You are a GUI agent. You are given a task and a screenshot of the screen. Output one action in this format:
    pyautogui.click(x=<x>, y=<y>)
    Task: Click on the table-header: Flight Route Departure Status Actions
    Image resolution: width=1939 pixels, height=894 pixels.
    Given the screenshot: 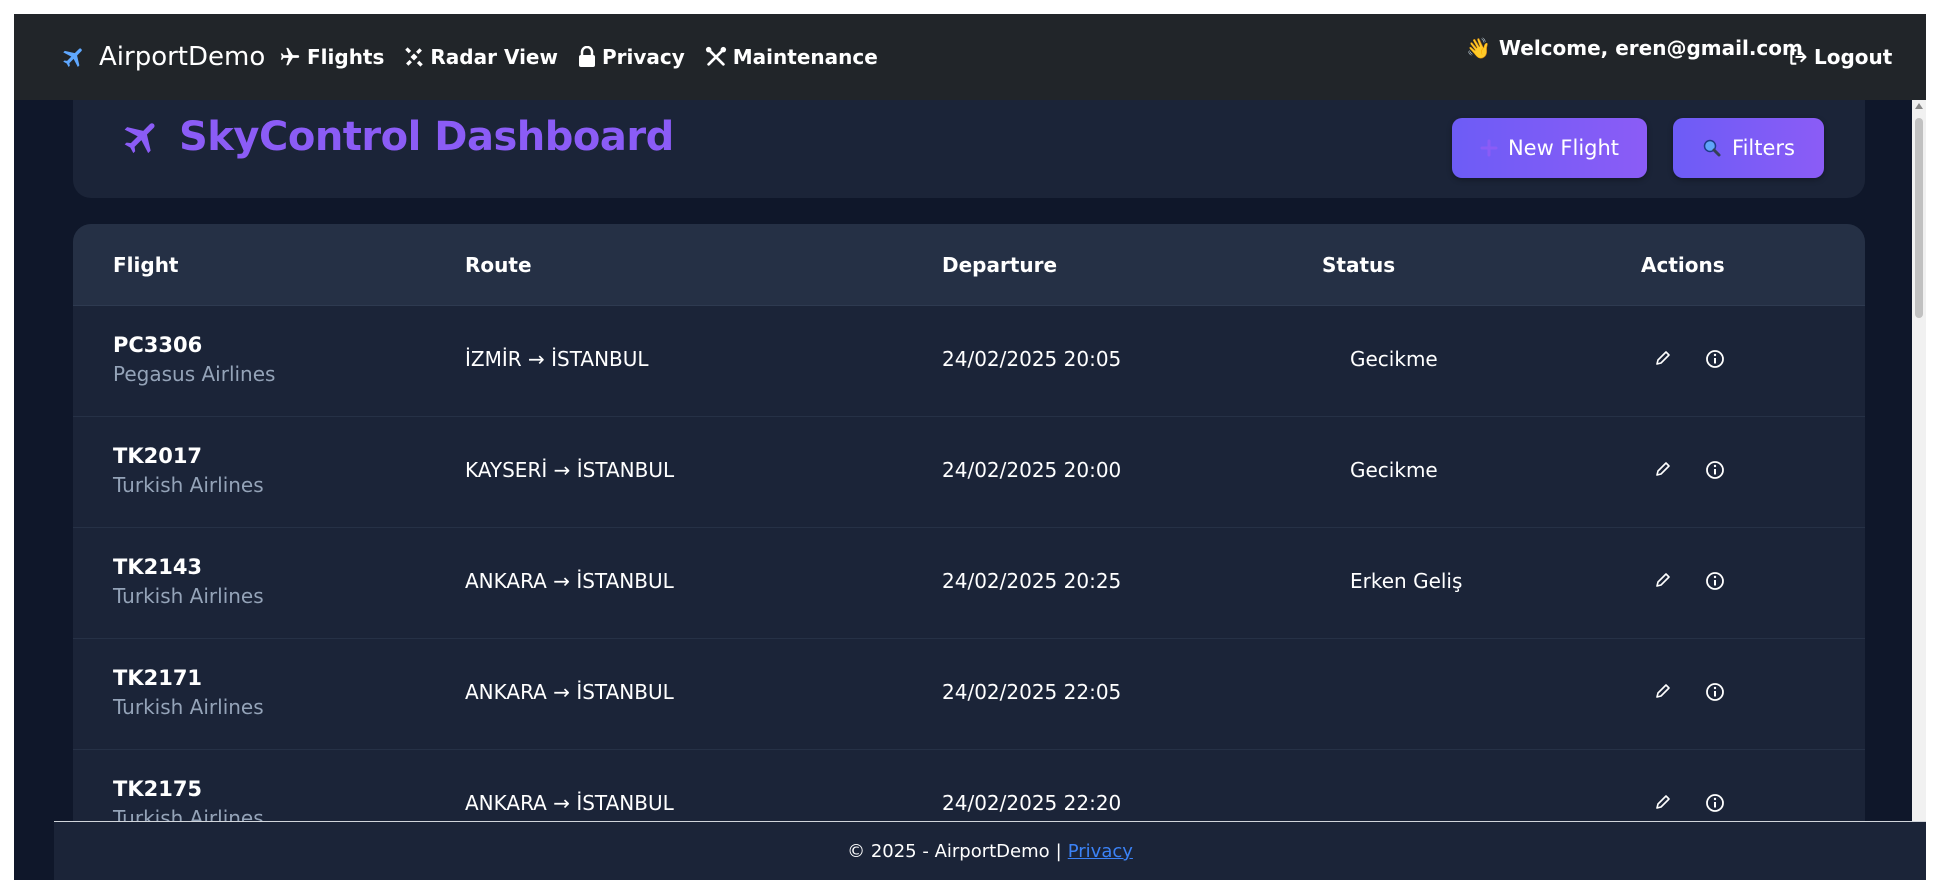 What is the action you would take?
    pyautogui.click(x=969, y=265)
    